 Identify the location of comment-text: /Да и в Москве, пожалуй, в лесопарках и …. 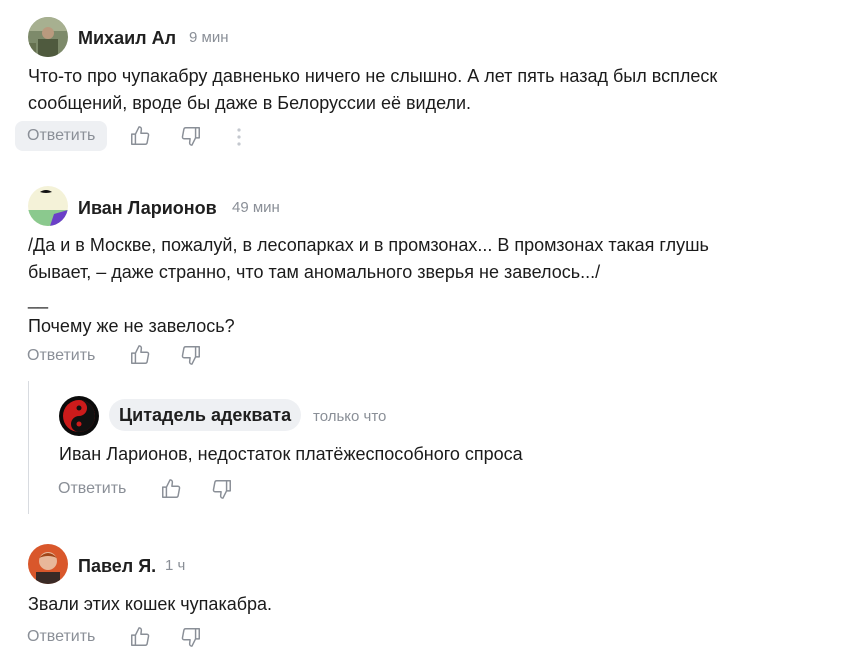
(368, 285).